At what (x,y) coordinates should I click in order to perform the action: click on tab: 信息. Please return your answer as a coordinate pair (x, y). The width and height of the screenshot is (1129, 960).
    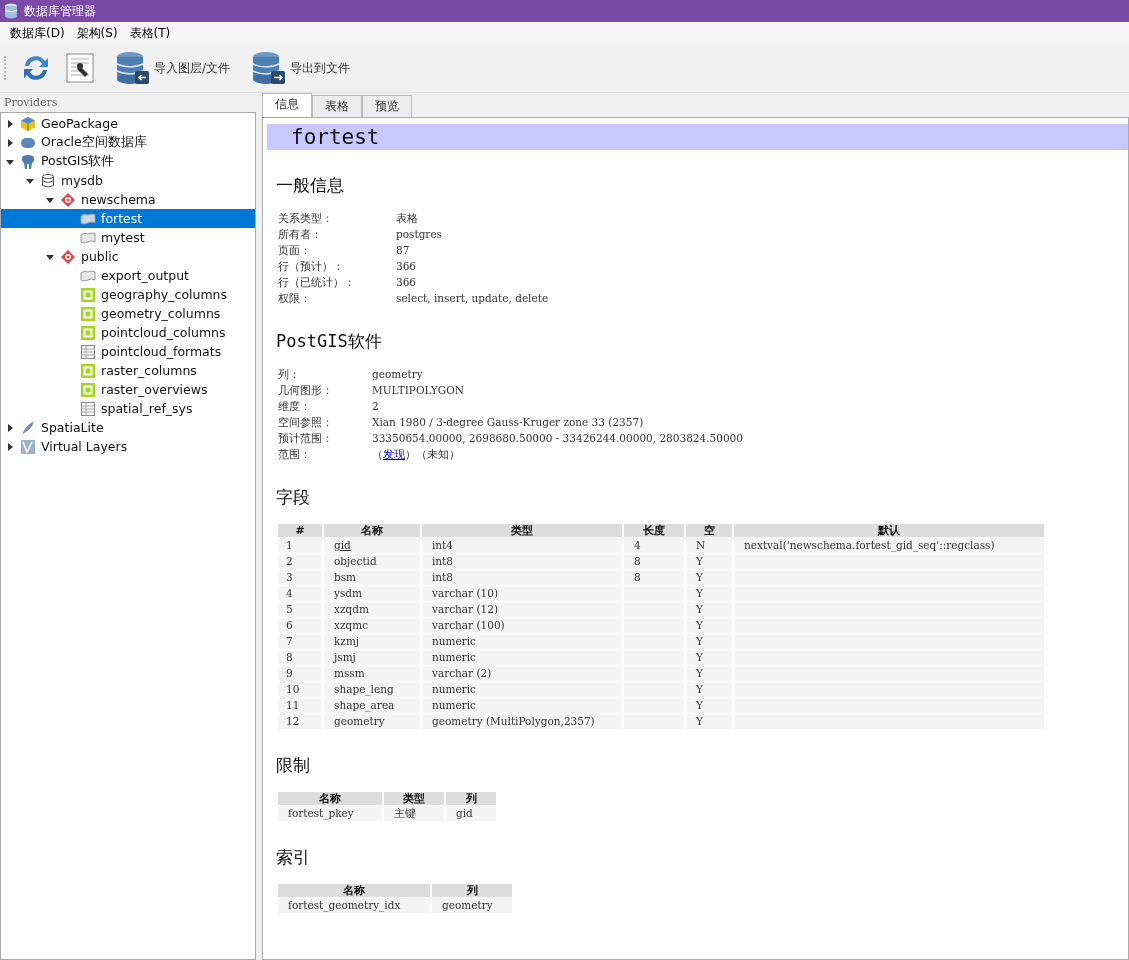
    Looking at the image, I should click on (287, 105).